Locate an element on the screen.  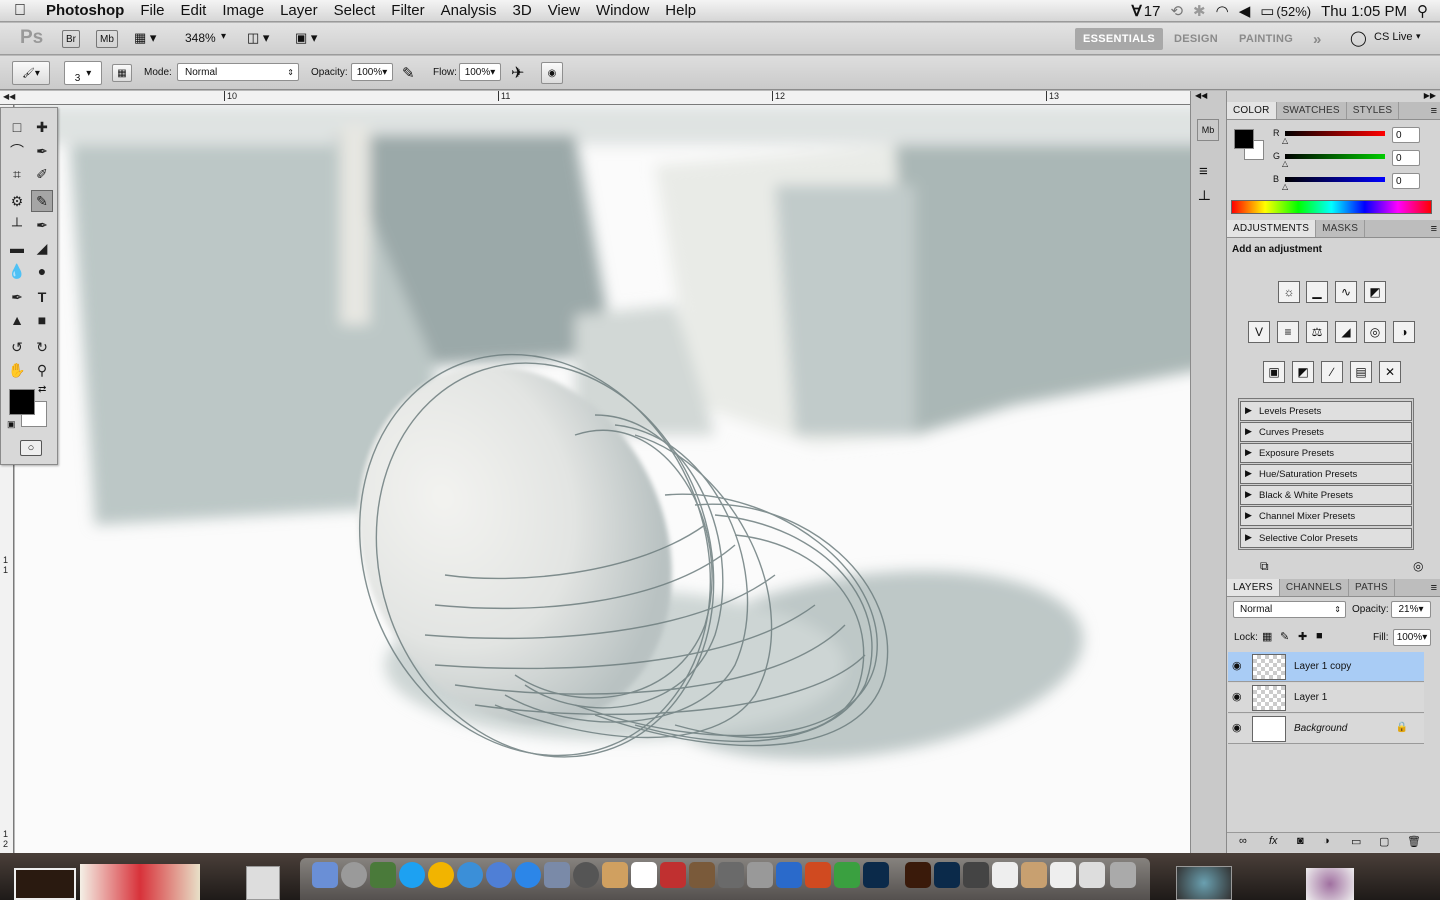
workspace-design: DESIGN is located at coordinates (1196, 39).